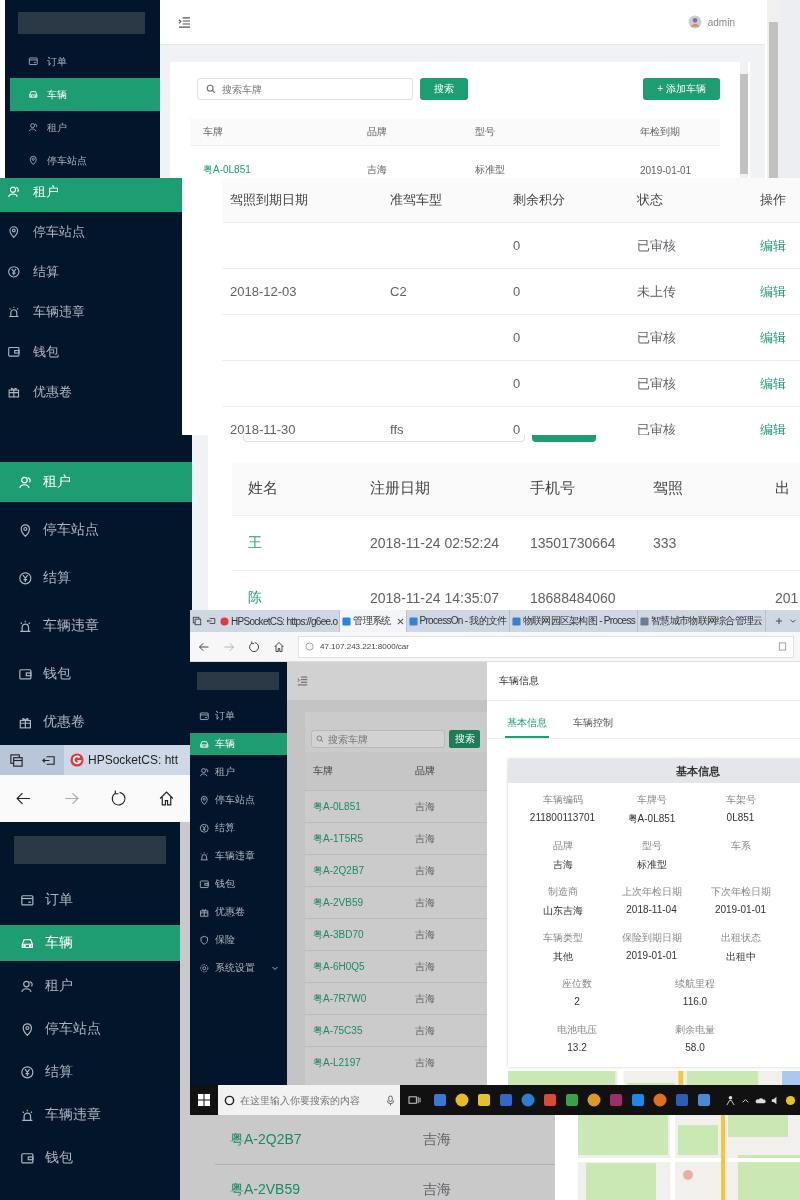  I want to click on field-value: 116.0, so click(695, 1001).